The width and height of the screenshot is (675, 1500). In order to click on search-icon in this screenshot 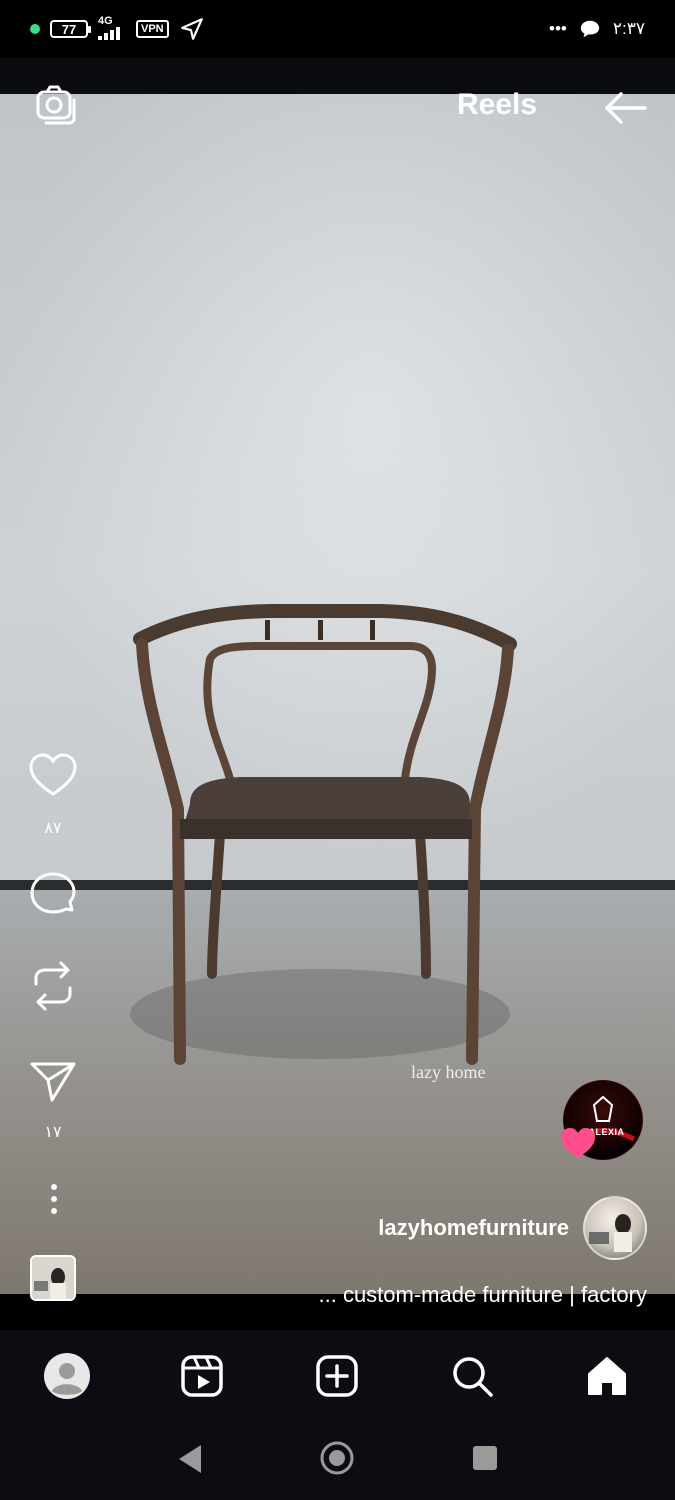, I will do `click(473, 1377)`.